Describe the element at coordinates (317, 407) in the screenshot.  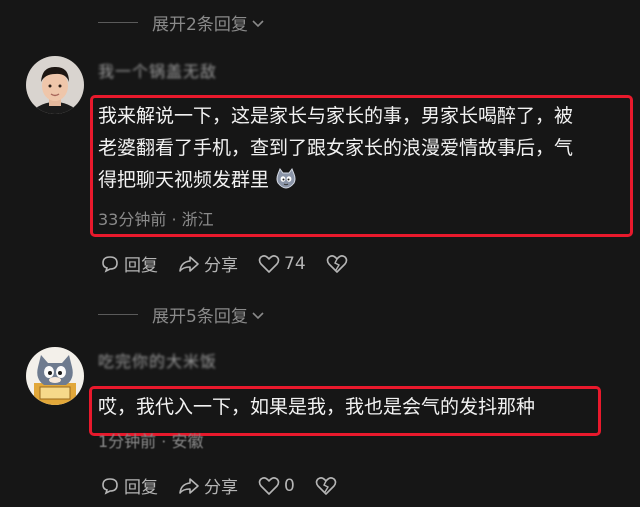
I see `comment-text: 哎，我代入一下，如果是我，我也是会气的发抖那种` at that location.